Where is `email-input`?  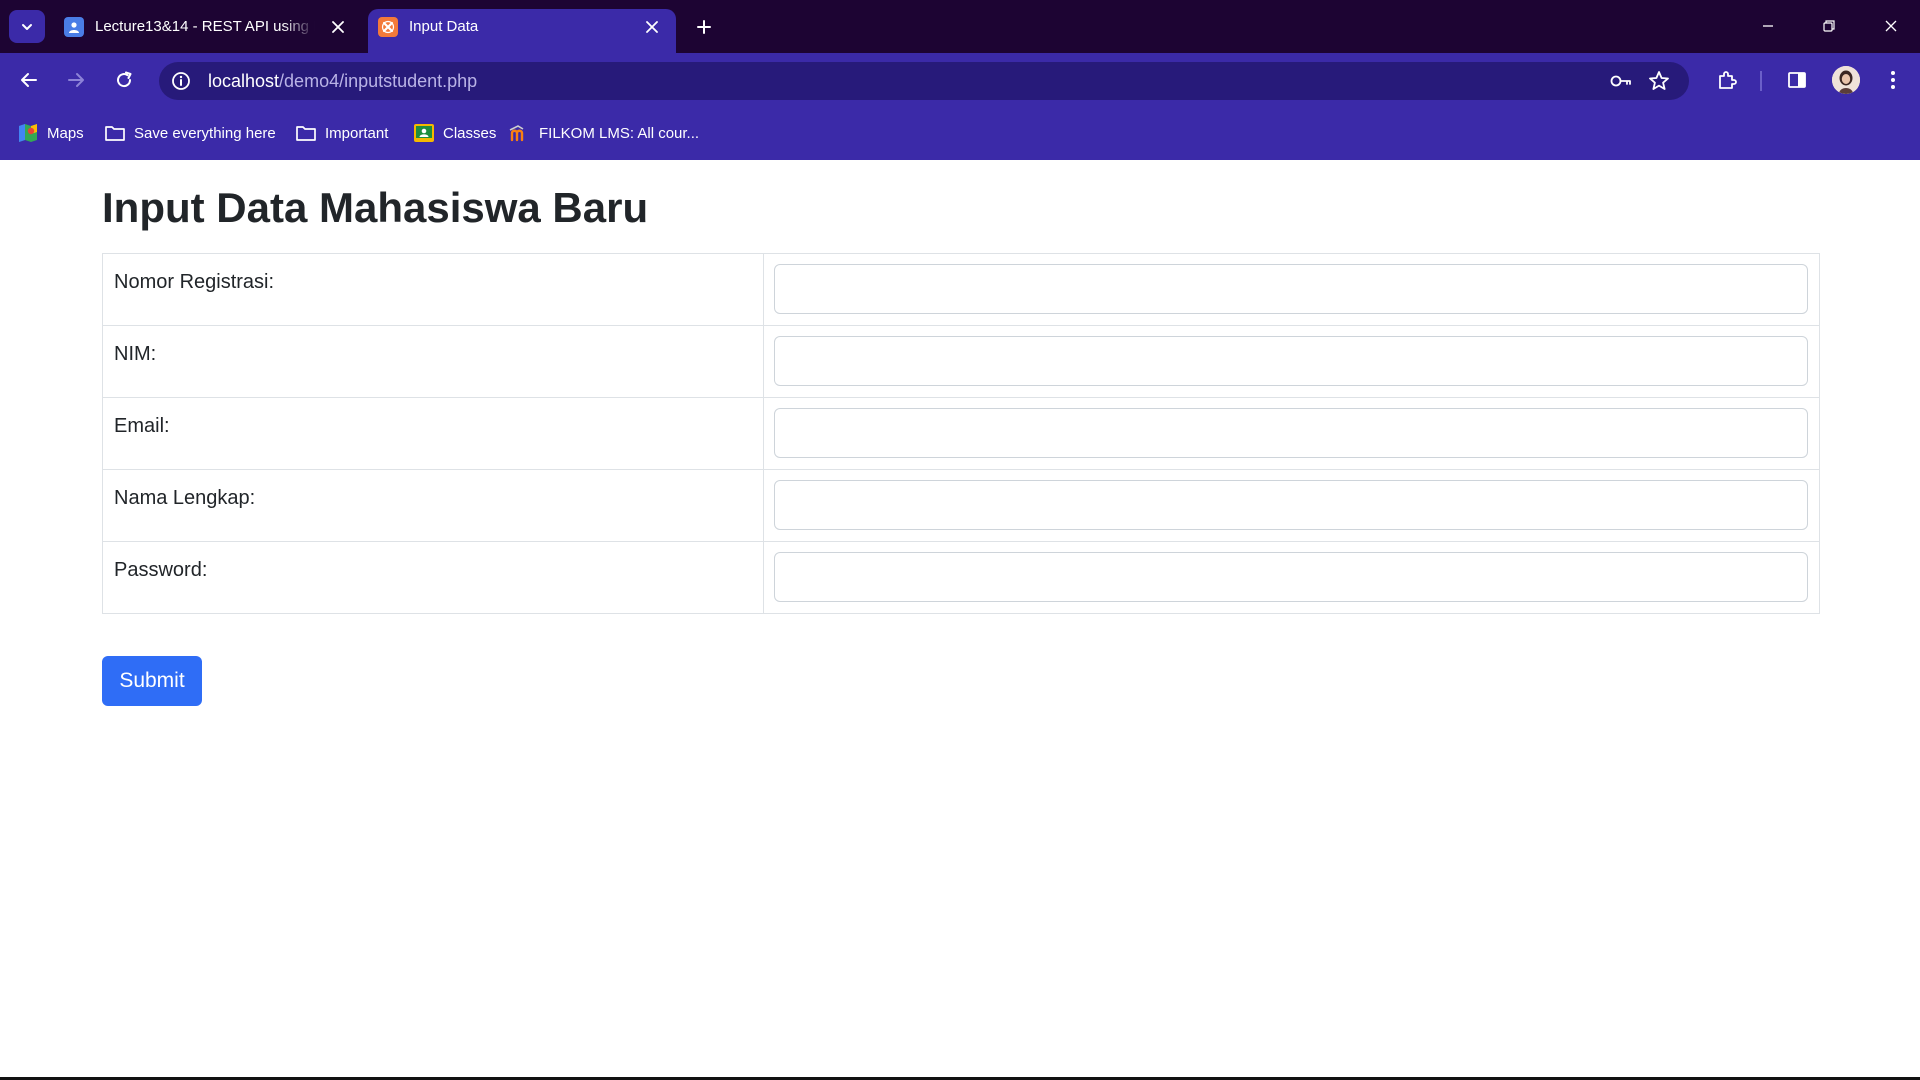 email-input is located at coordinates (1291, 433).